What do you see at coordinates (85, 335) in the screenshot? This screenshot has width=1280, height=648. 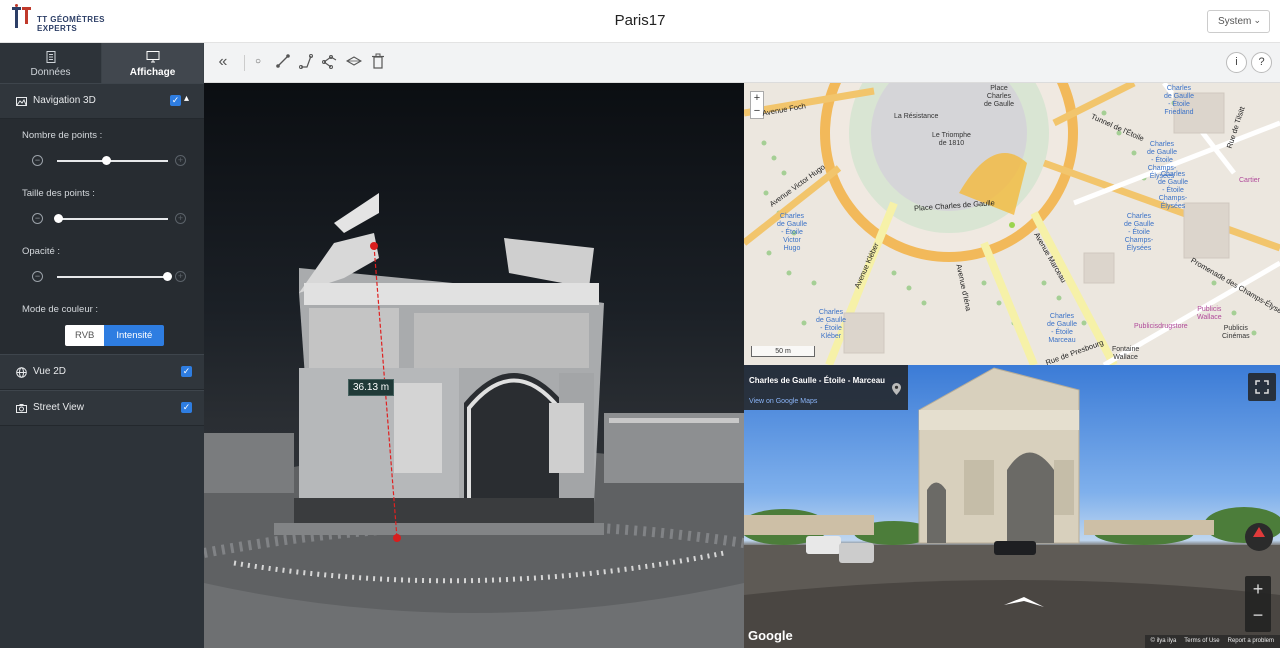 I see `color-mode-rvb-button: RVB` at bounding box center [85, 335].